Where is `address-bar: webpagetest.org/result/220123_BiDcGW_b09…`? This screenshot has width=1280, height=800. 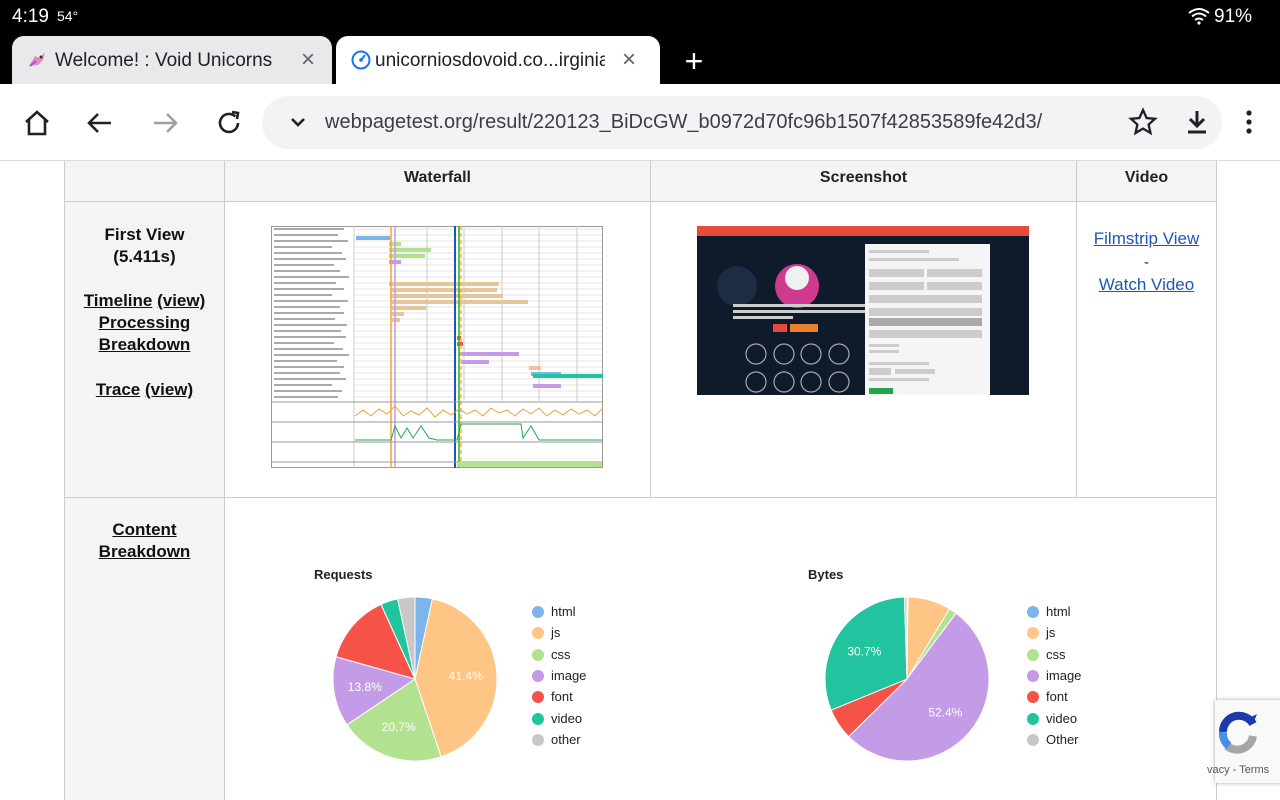 address-bar: webpagetest.org/result/220123_BiDcGW_b09… is located at coordinates (742, 122).